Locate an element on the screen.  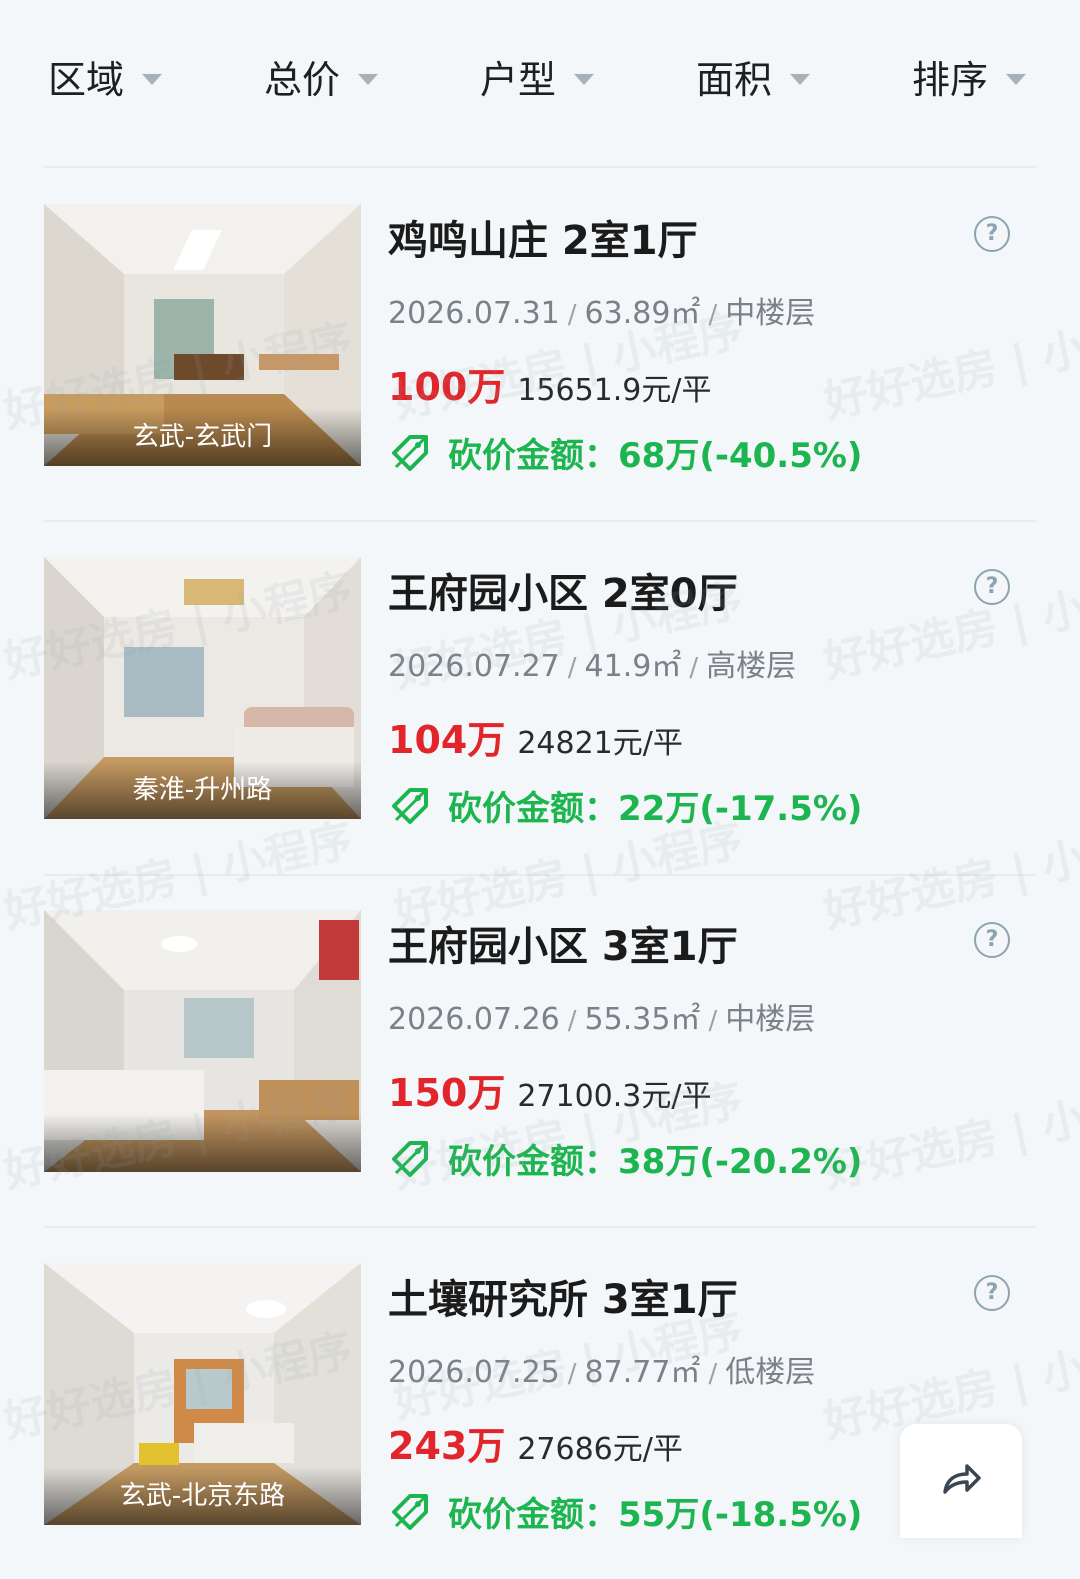
unit-price: 24821元/平 is located at coordinates (600, 743).